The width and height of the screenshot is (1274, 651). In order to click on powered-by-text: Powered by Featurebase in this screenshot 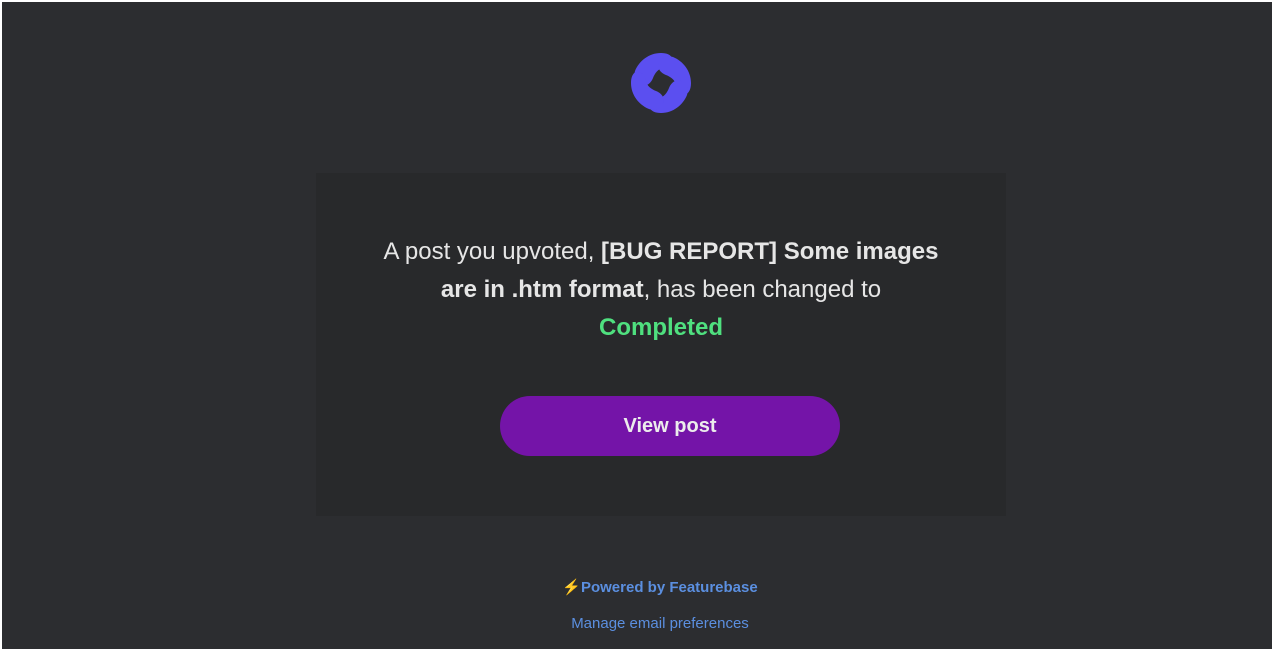, I will do `click(669, 587)`.